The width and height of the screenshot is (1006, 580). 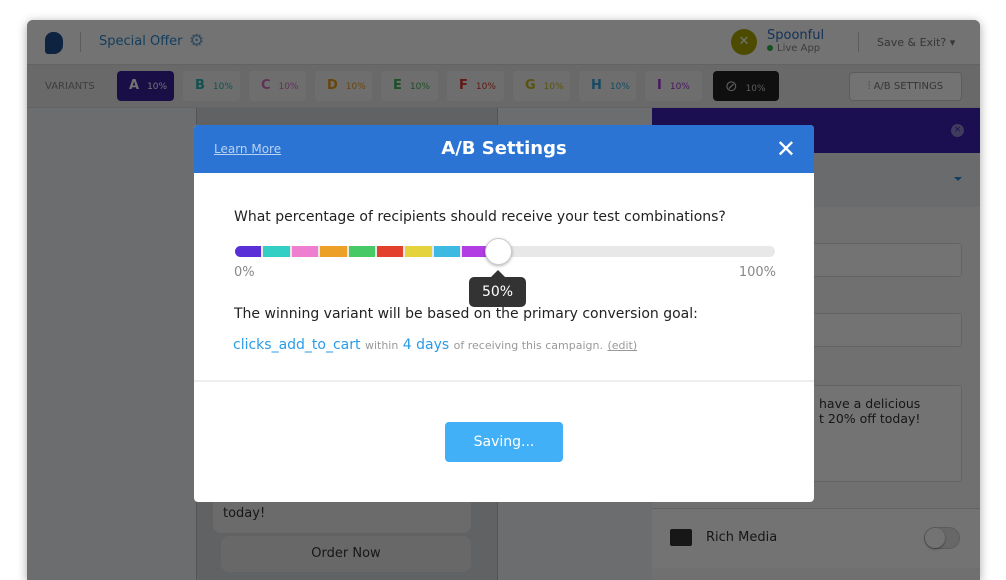 I want to click on variant-i: I 10%, so click(x=673, y=86).